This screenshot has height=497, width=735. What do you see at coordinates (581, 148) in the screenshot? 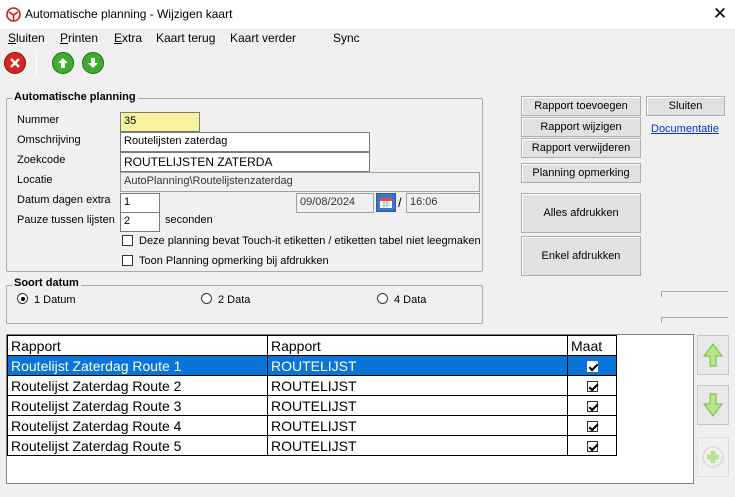
I see `rapport-verwijderen-button: Rapport verwijderen` at bounding box center [581, 148].